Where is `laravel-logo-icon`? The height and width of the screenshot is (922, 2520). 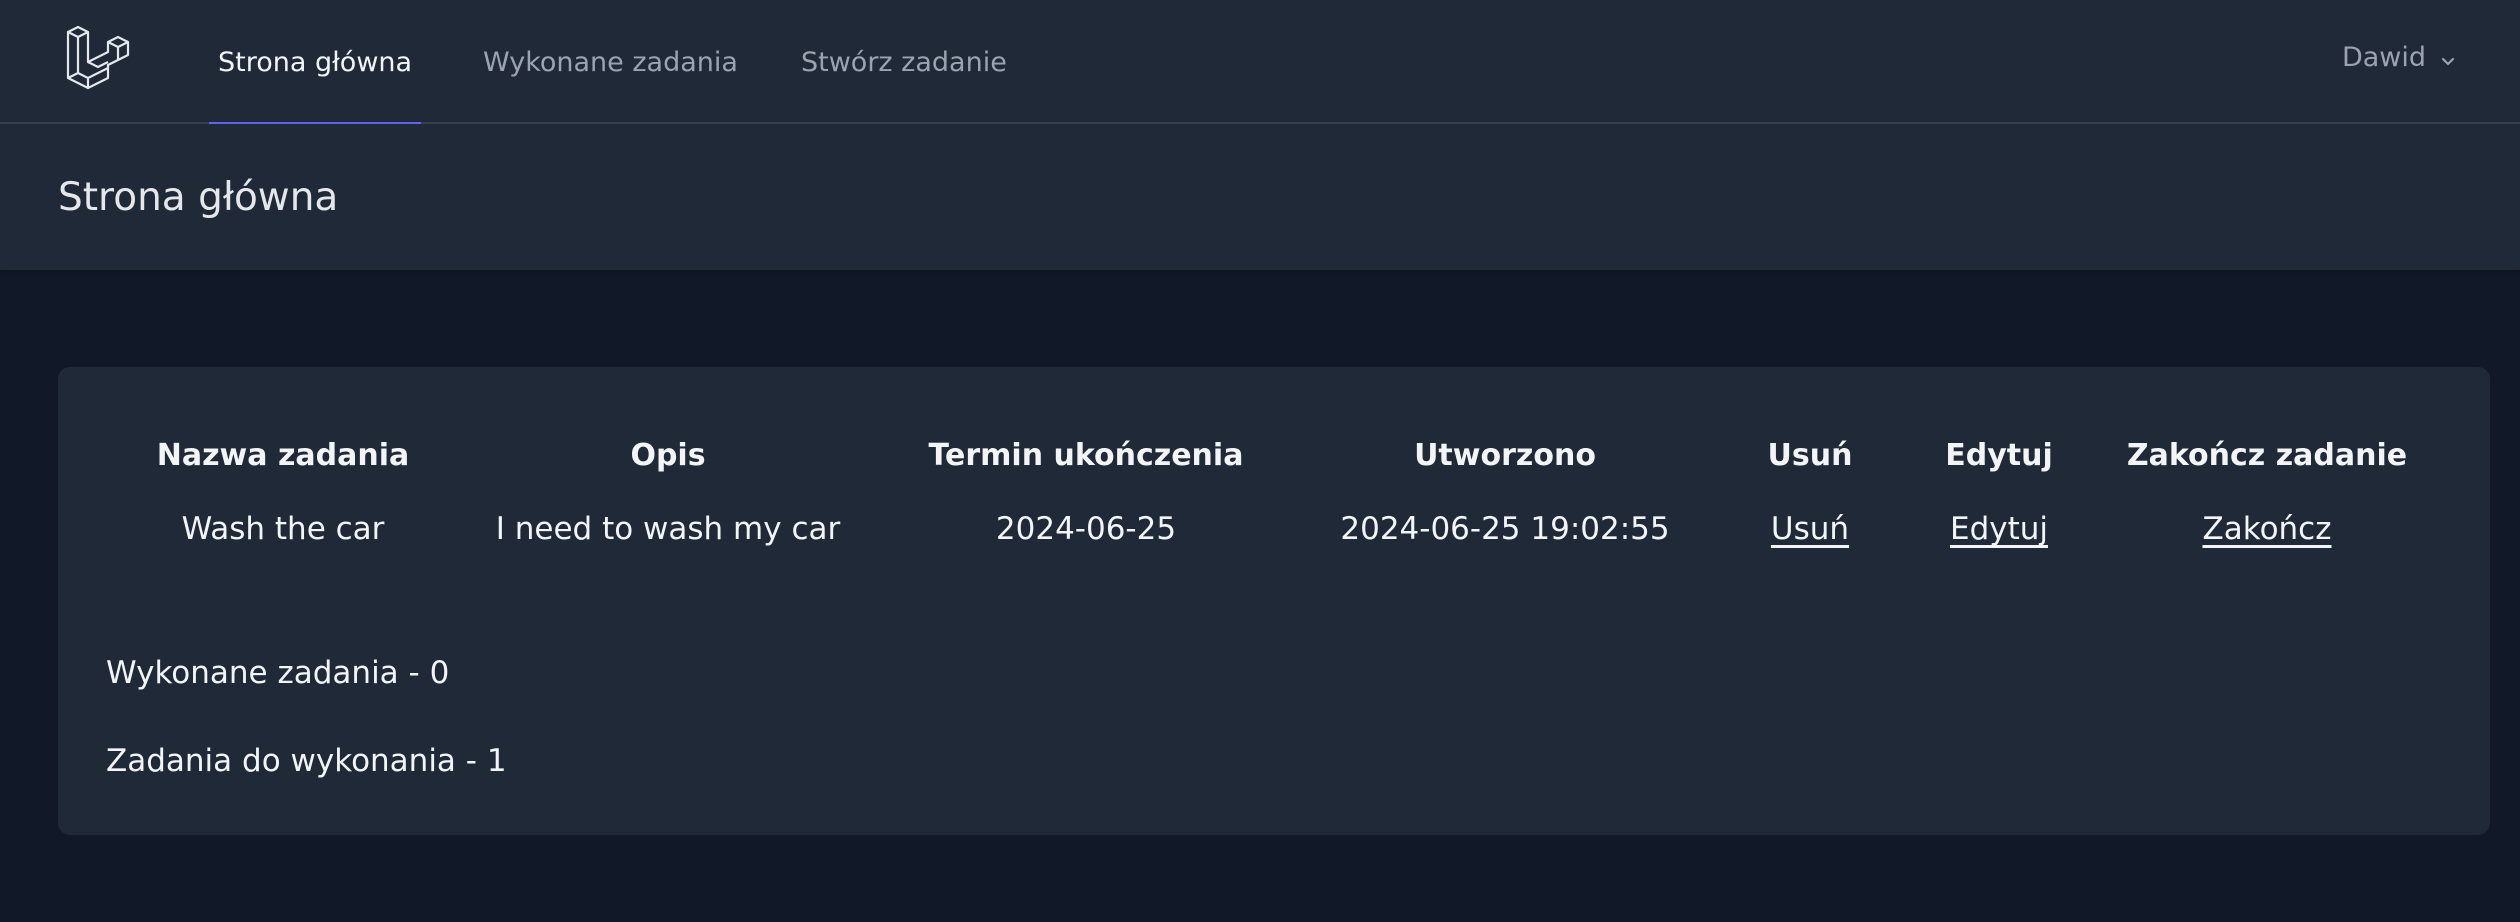 laravel-logo-icon is located at coordinates (96, 58).